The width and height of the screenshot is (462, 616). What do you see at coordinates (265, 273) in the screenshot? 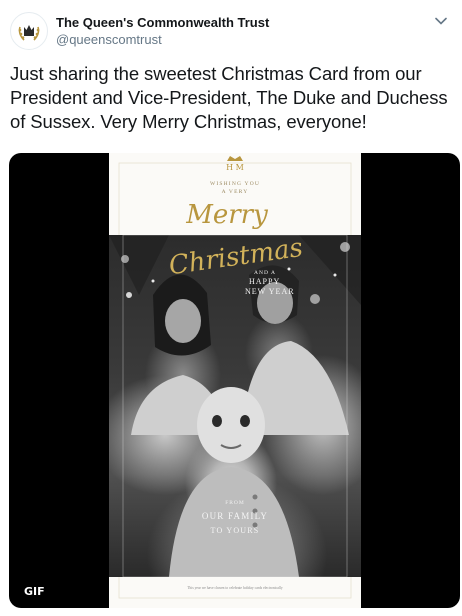
I see `card-and-text: AND A` at bounding box center [265, 273].